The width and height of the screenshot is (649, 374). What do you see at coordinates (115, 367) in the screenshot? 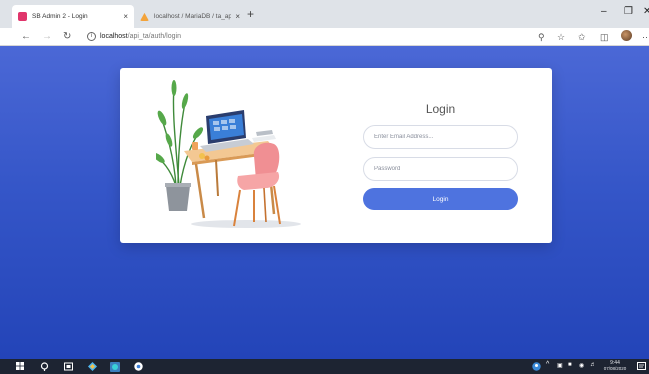
I see `edge-browser-icon` at bounding box center [115, 367].